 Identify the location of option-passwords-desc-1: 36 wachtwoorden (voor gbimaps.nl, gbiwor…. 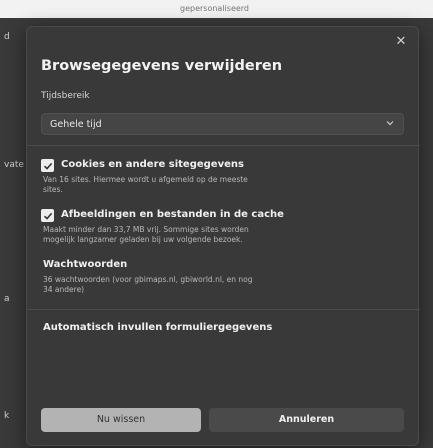
(148, 279).